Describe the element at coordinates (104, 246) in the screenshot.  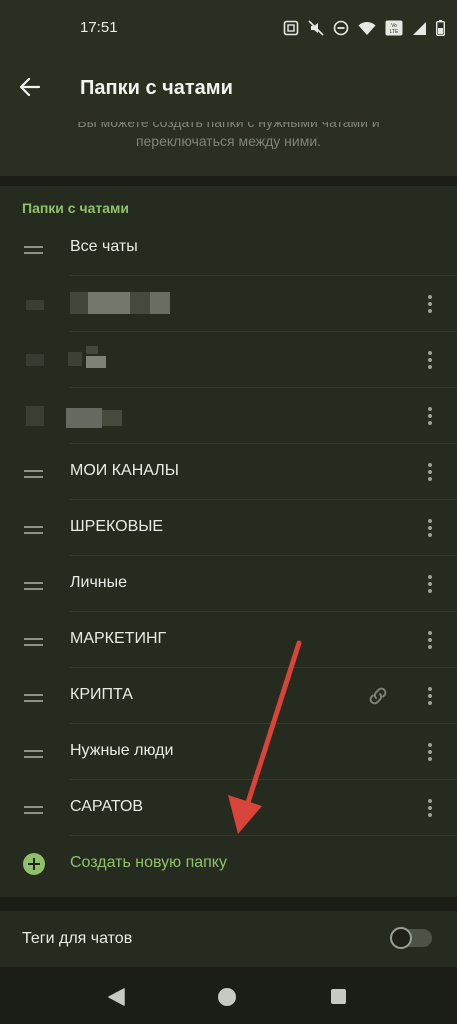
I see `folder-label: Все чаты` at that location.